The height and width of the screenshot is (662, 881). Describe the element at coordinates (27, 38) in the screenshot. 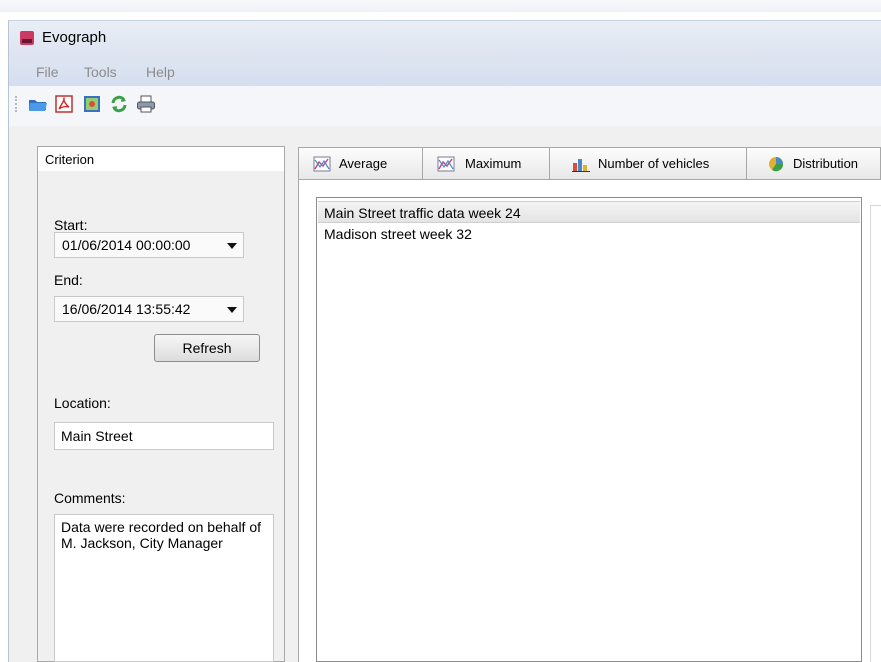

I see `evograph-app-icon` at that location.